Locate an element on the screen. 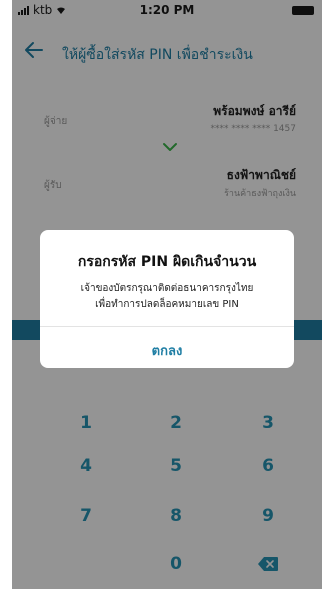 This screenshot has height=589, width=335. dialog-divider is located at coordinates (167, 326).